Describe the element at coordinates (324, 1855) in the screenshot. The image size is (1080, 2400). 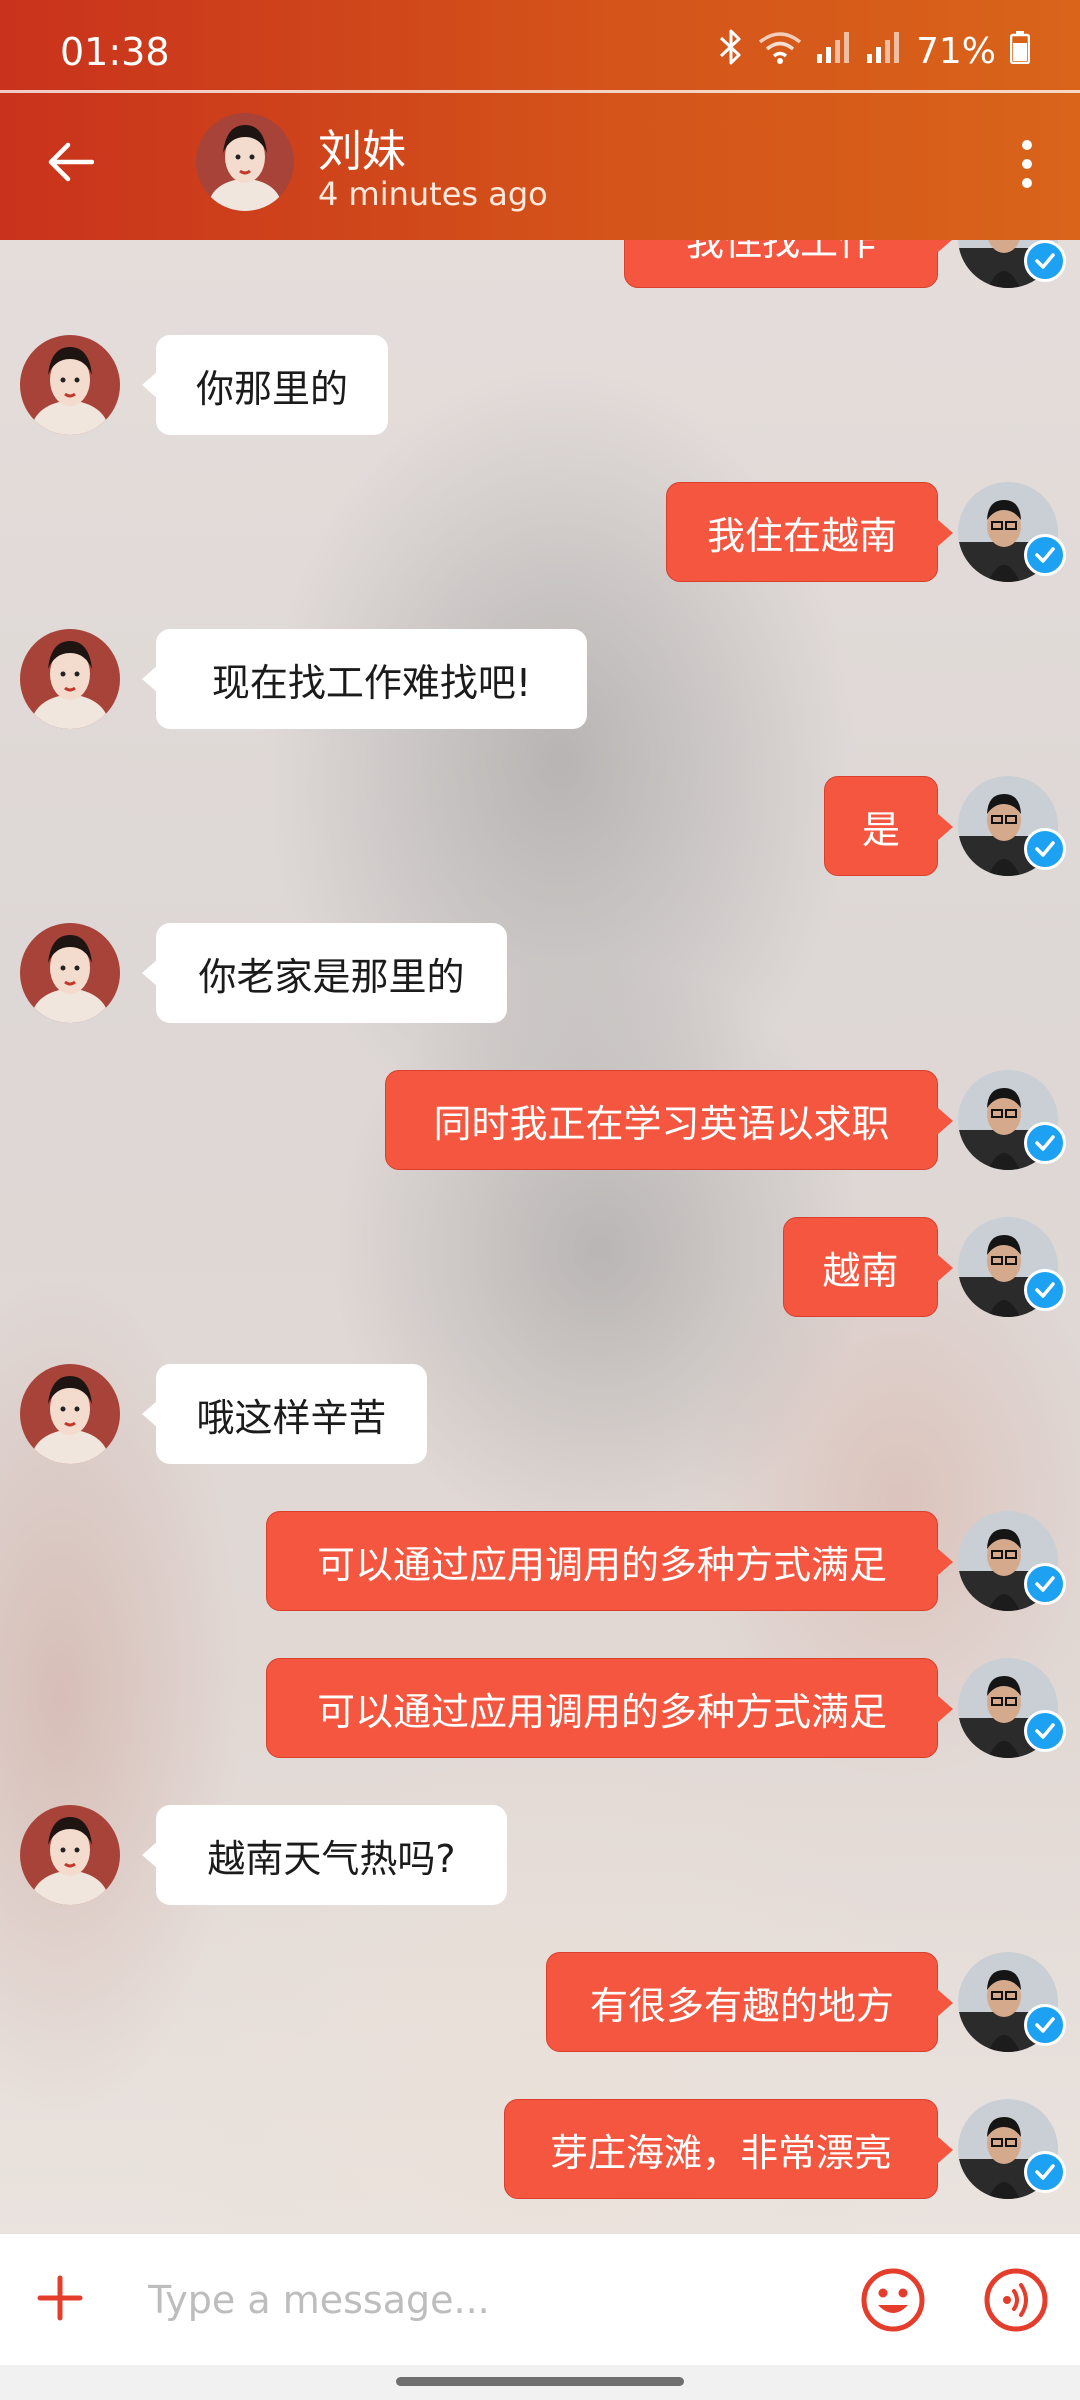
I see `message-bubble: 越南天气热吗?` at that location.